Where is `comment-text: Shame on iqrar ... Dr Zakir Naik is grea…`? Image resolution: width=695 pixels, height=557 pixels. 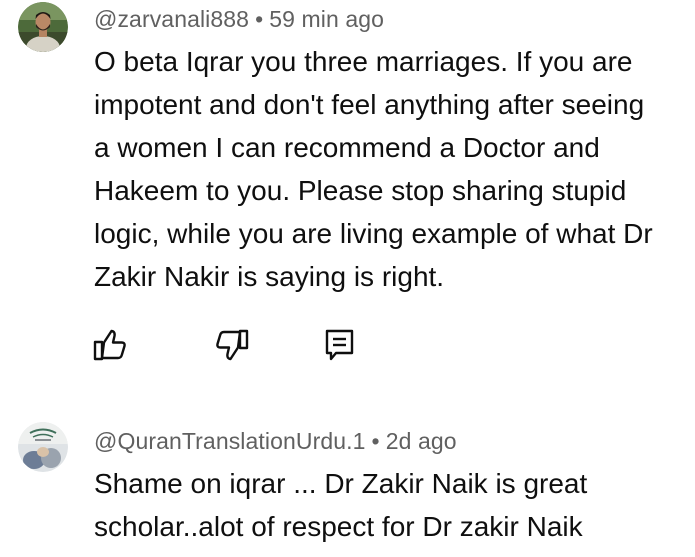 comment-text: Shame on iqrar ... Dr Zakir Naik is grea… is located at coordinates (341, 505).